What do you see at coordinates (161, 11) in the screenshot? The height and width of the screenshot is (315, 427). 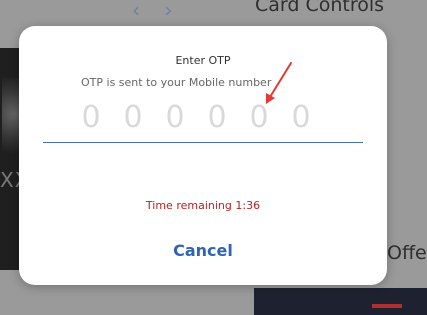 I see `carousel-nav: ‹ ›` at bounding box center [161, 11].